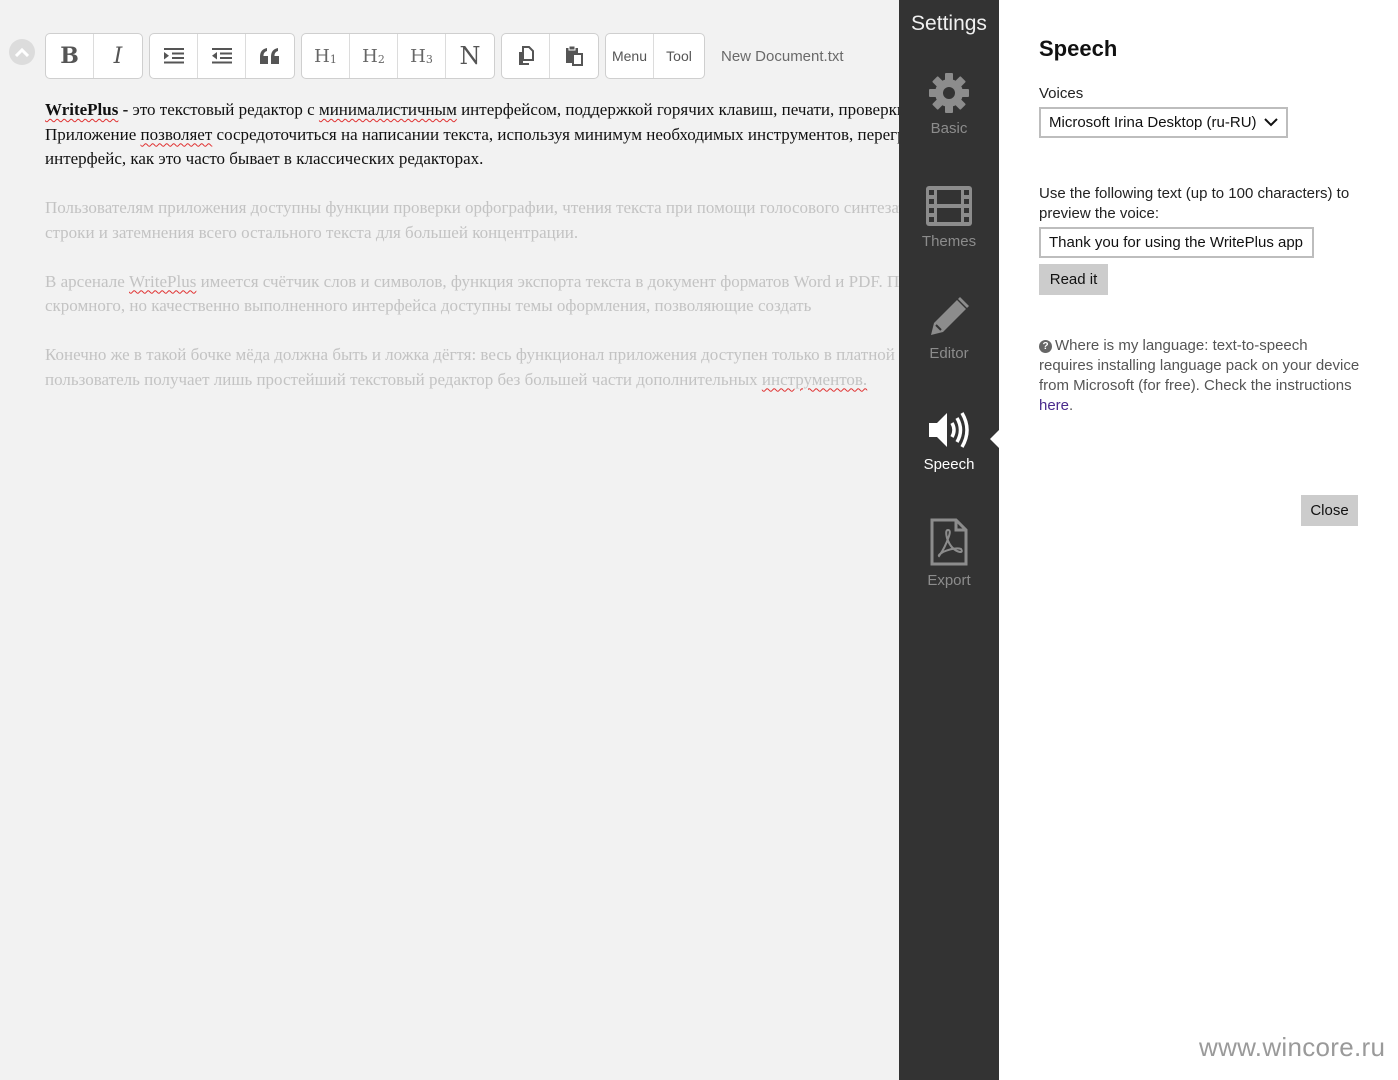 The height and width of the screenshot is (1080, 1398). Describe the element at coordinates (949, 340) in the screenshot. I see `nav-item-editor: Editor` at that location.